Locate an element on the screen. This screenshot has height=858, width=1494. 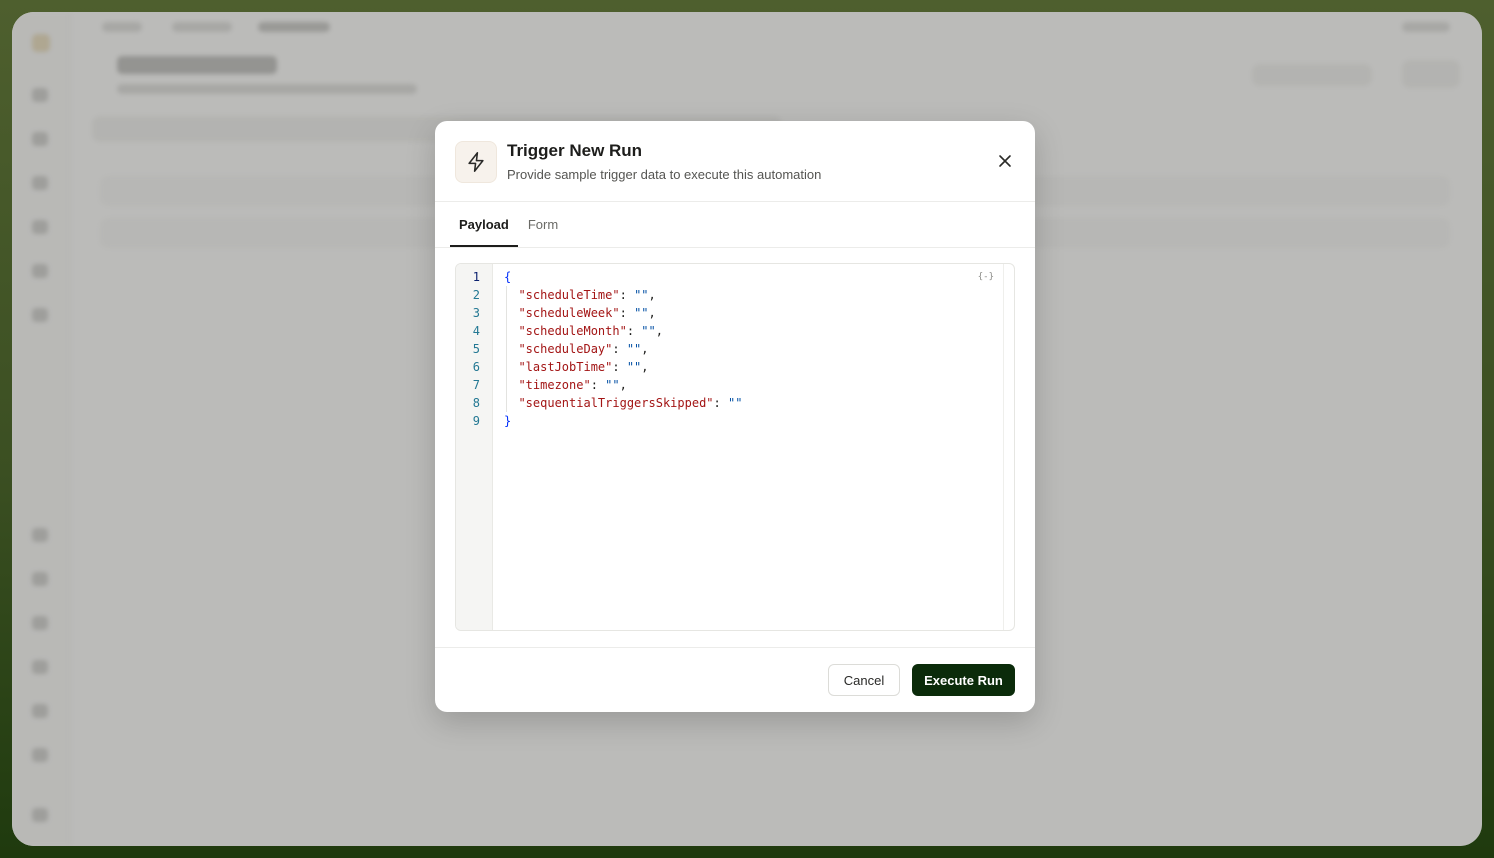
json-key: "scheduleMonth" is located at coordinates (572, 331).